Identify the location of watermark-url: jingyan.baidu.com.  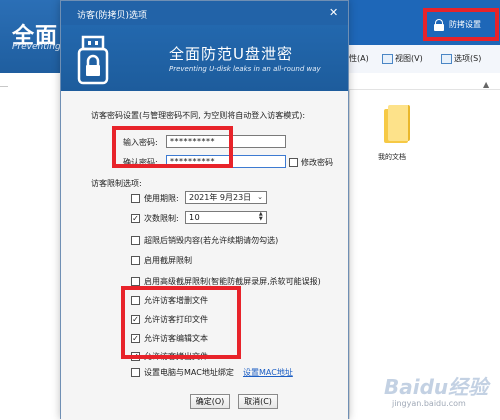
(429, 403).